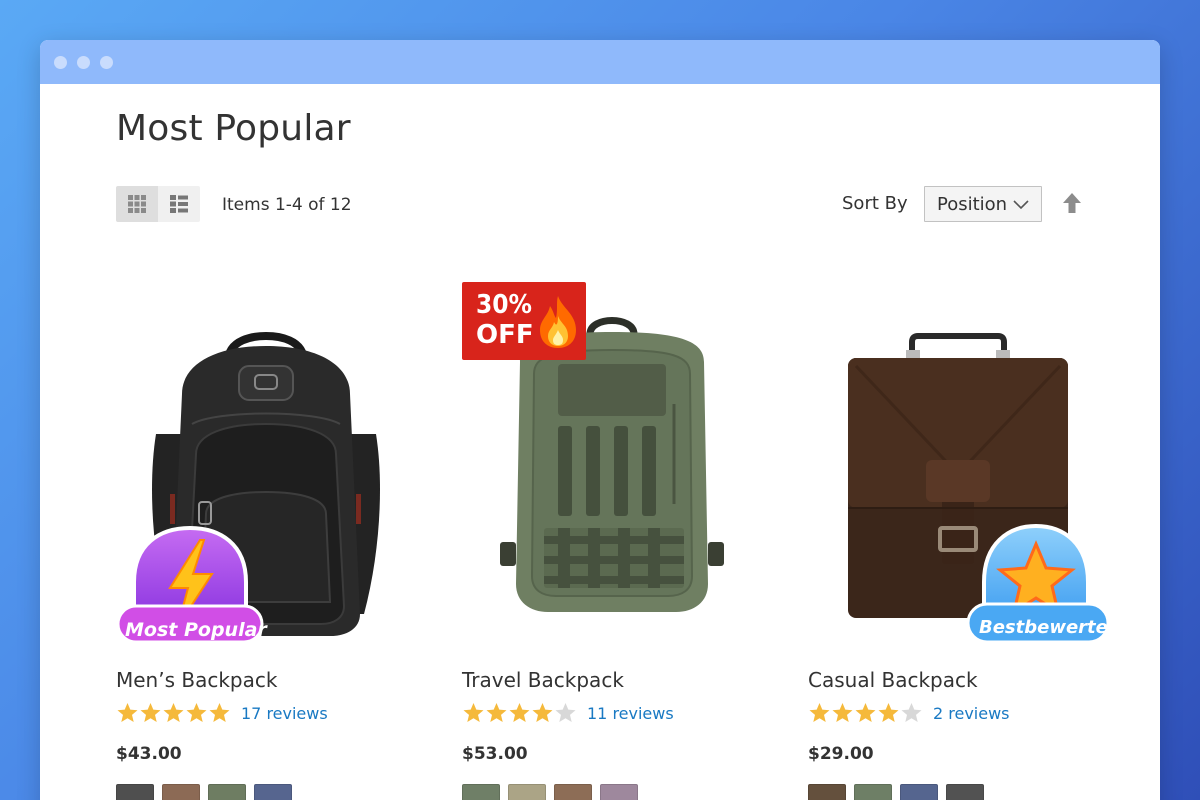 The height and width of the screenshot is (800, 1200). I want to click on product-price: $53.00, so click(495, 754).